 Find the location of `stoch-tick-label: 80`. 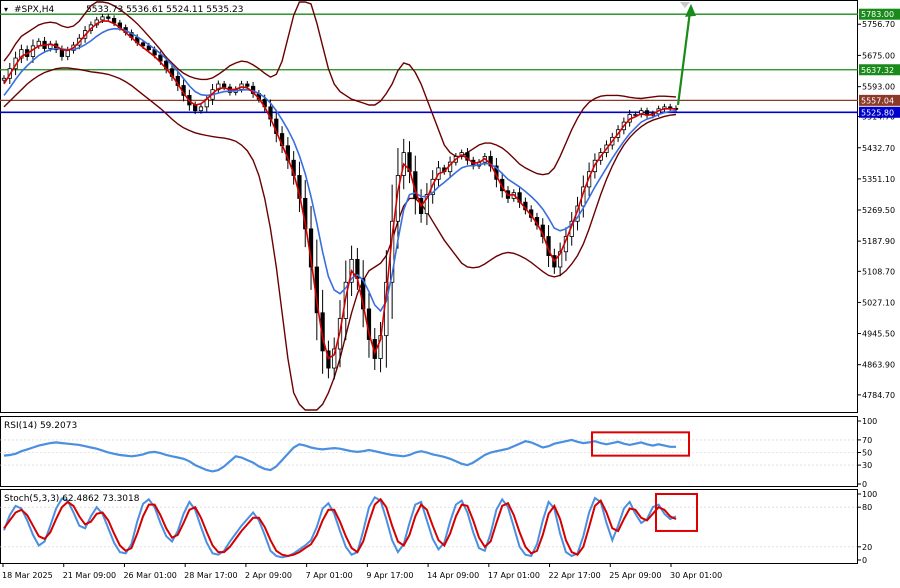

stoch-tick-label: 80 is located at coordinates (867, 507).